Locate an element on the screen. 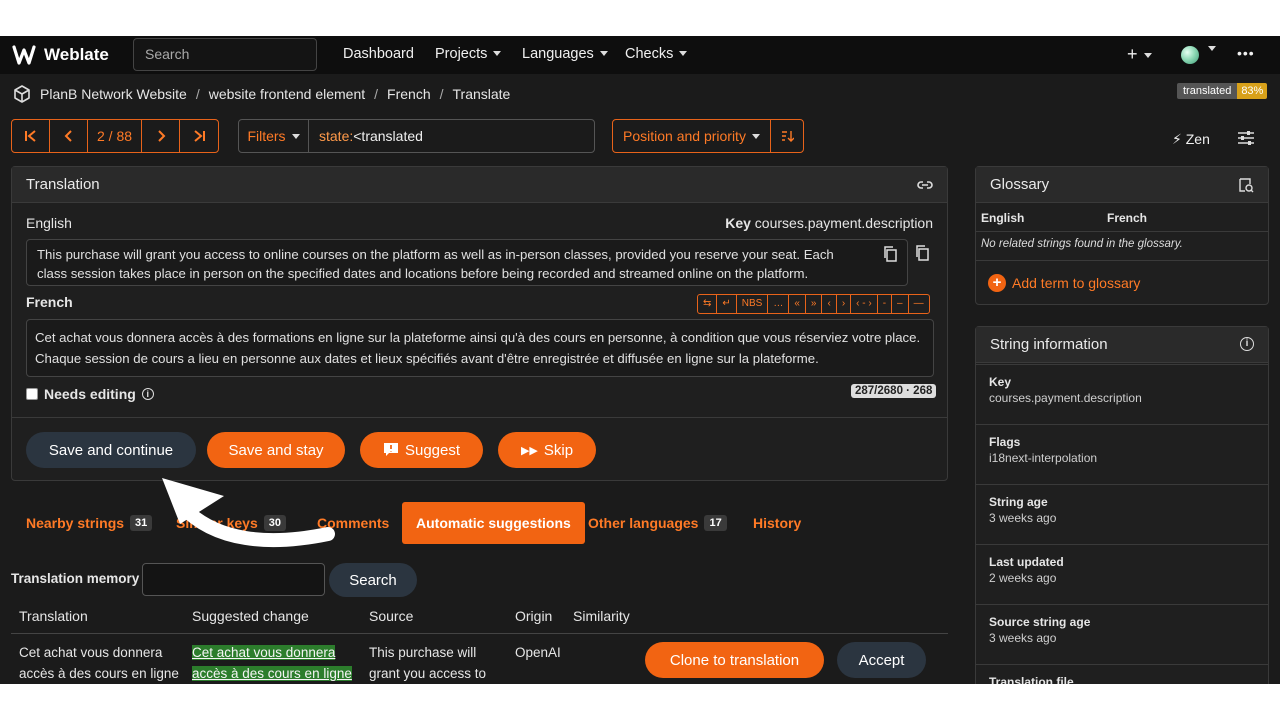 The height and width of the screenshot is (720, 1280). checkbox-box is located at coordinates (32, 394).